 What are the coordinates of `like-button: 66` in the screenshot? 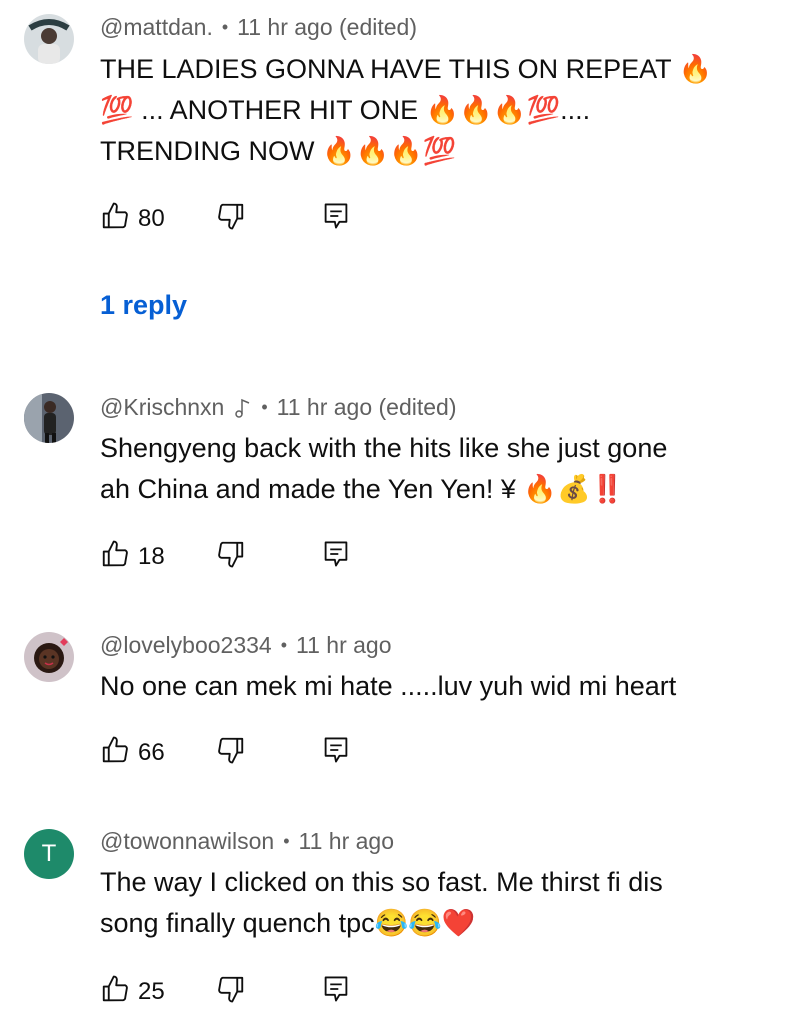 It's located at (132, 752).